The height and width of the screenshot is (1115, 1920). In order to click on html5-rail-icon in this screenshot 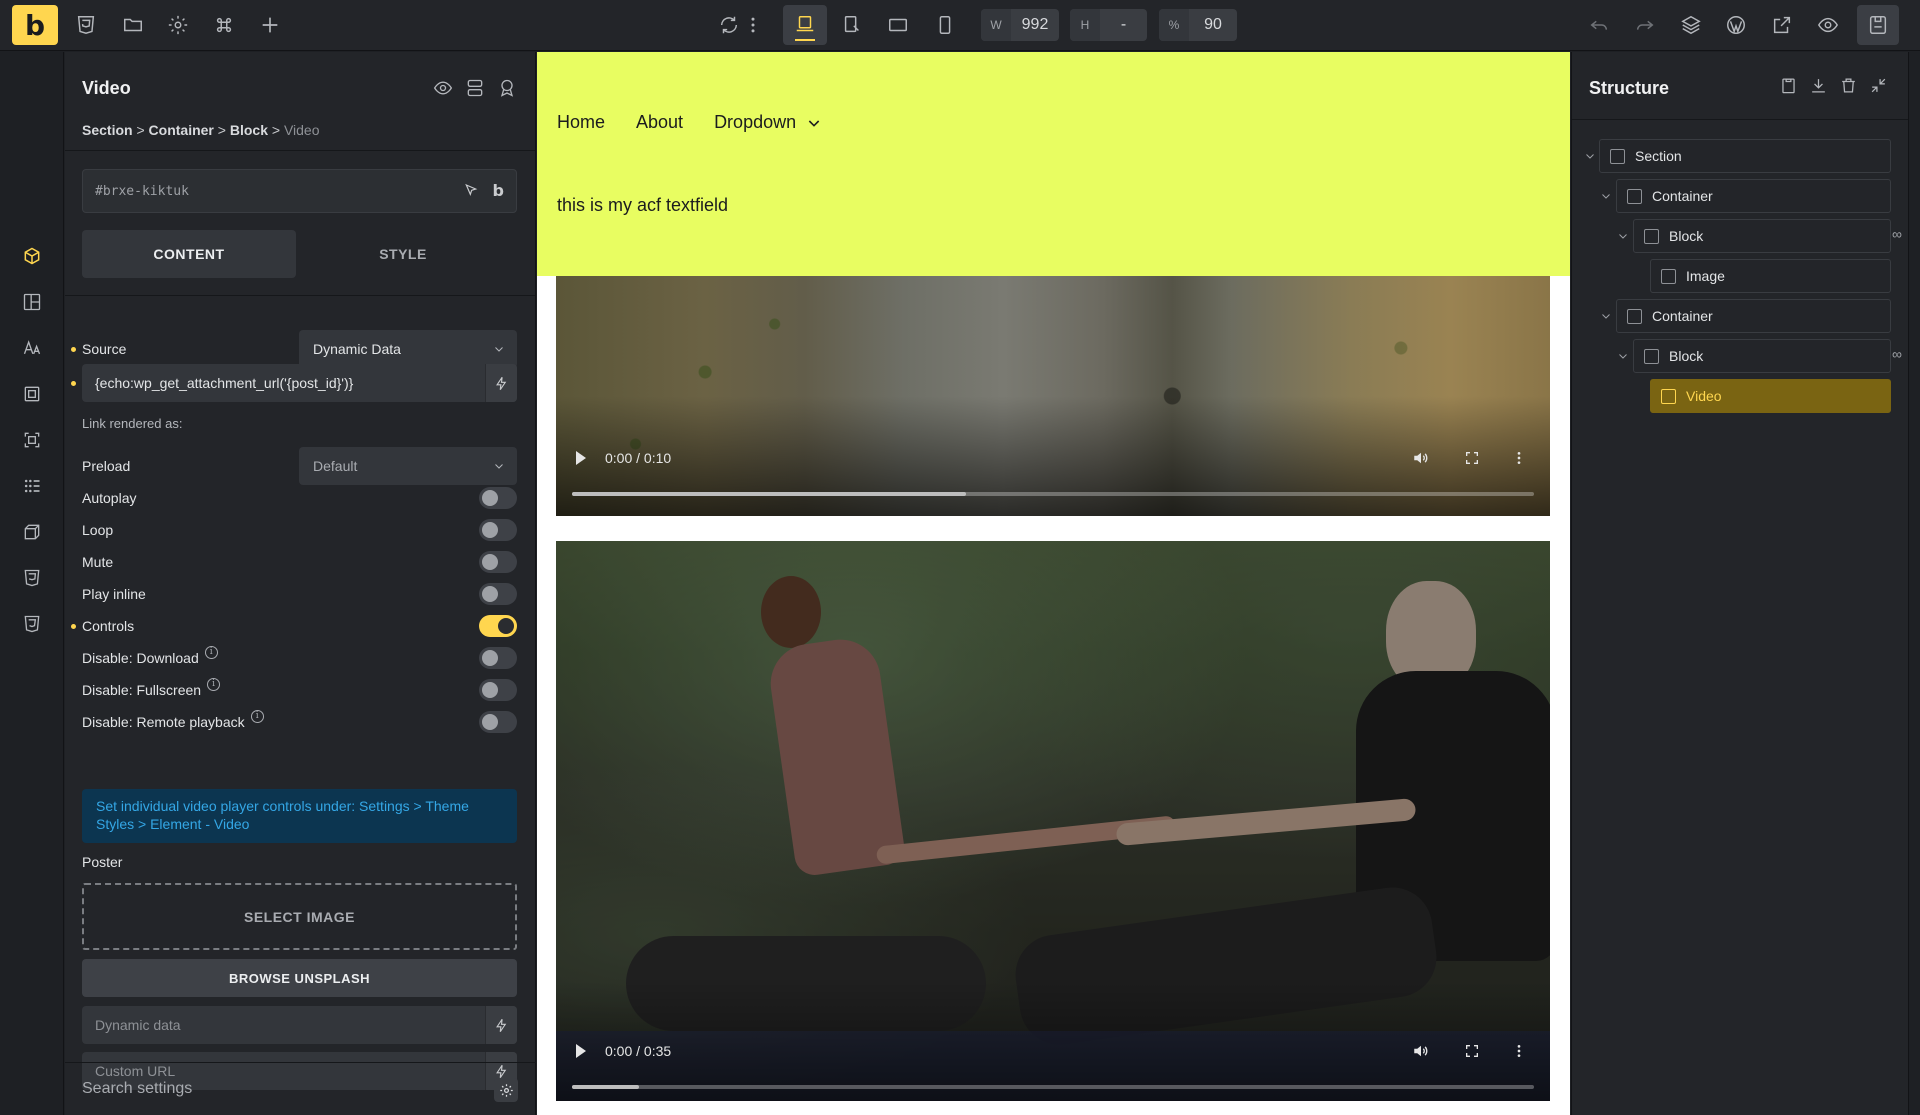, I will do `click(32, 578)`.